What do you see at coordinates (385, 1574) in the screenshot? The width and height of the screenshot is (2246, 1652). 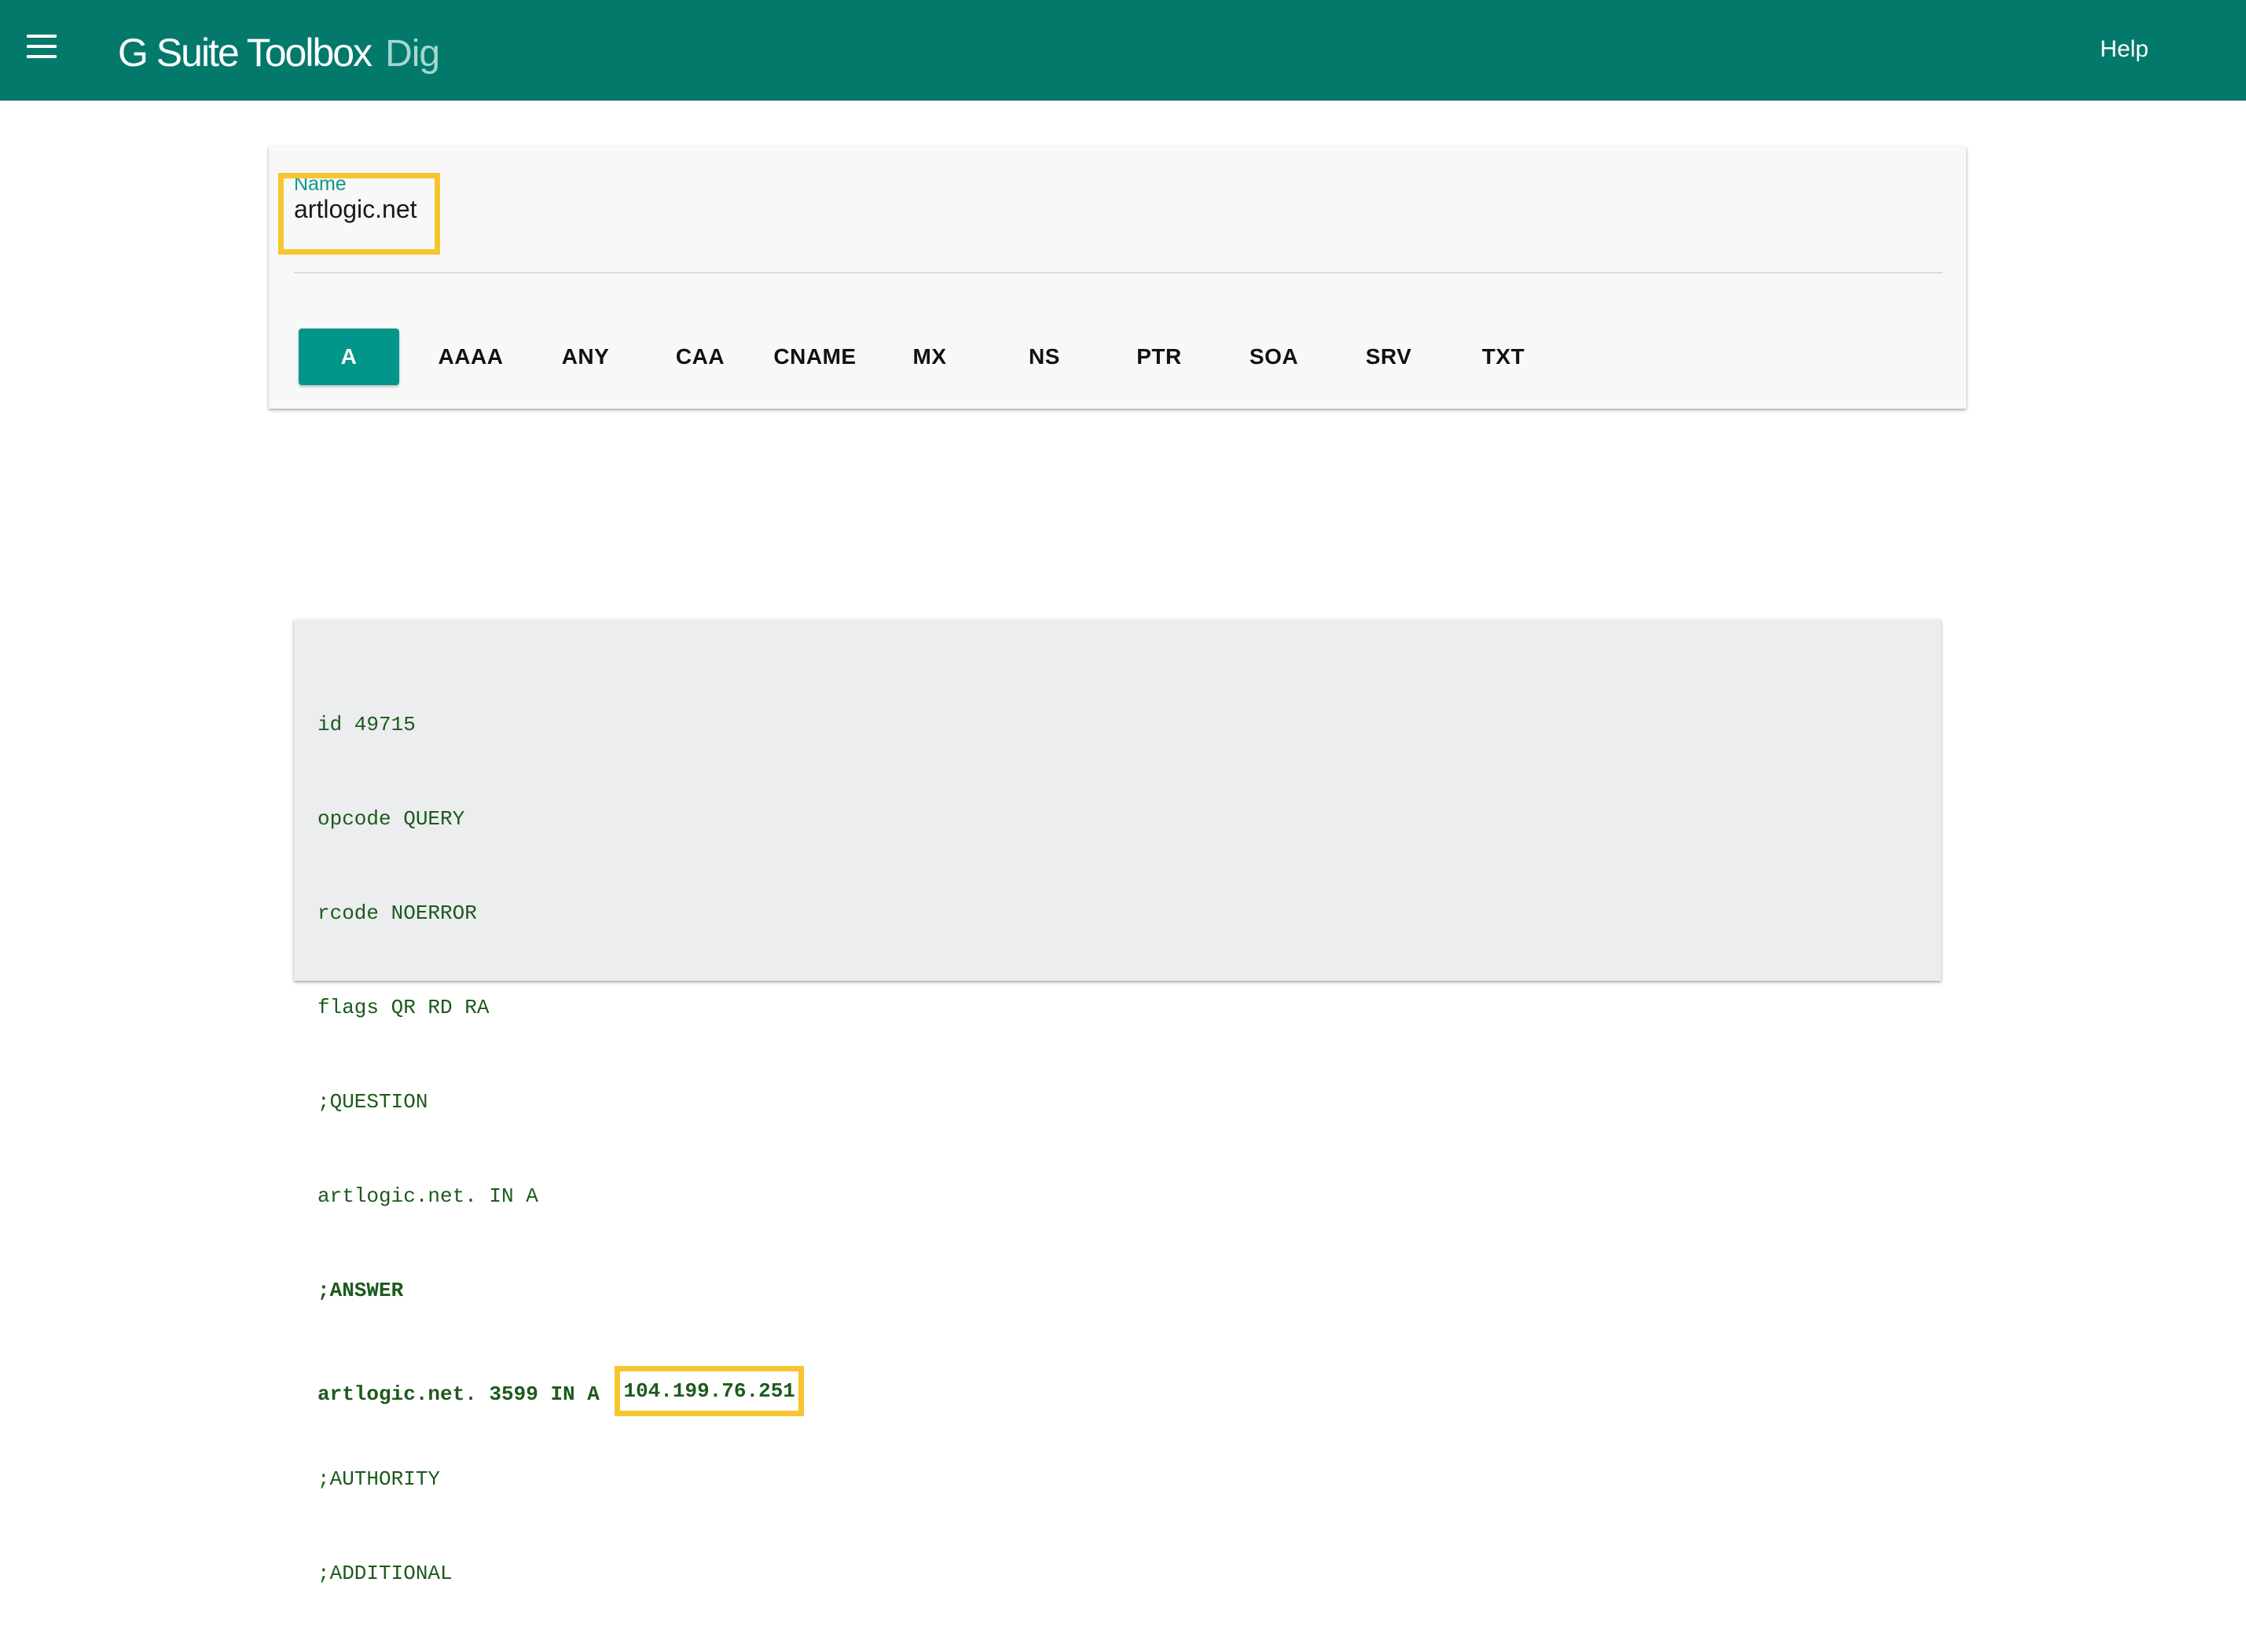 I see `result-line-additional-header: ;ADDITIONAL` at bounding box center [385, 1574].